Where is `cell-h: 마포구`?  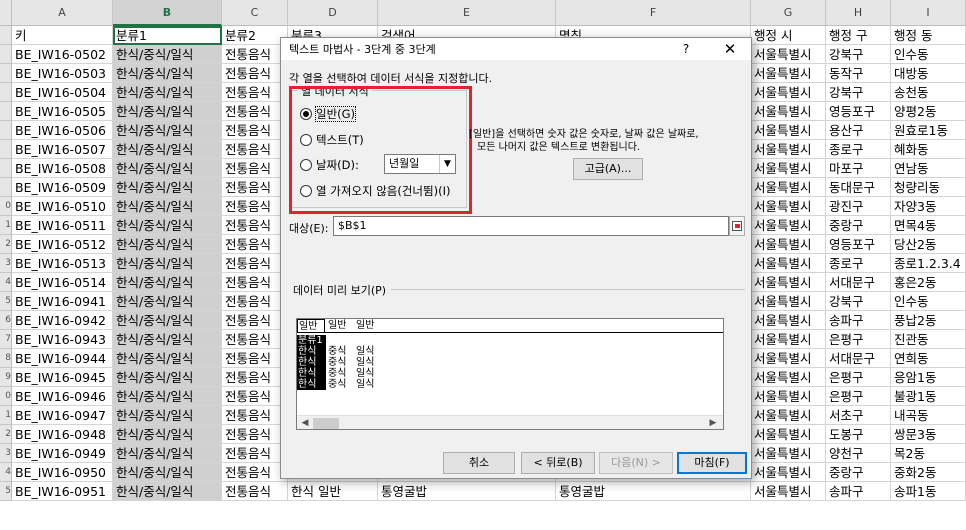 cell-h: 마포구 is located at coordinates (858, 168).